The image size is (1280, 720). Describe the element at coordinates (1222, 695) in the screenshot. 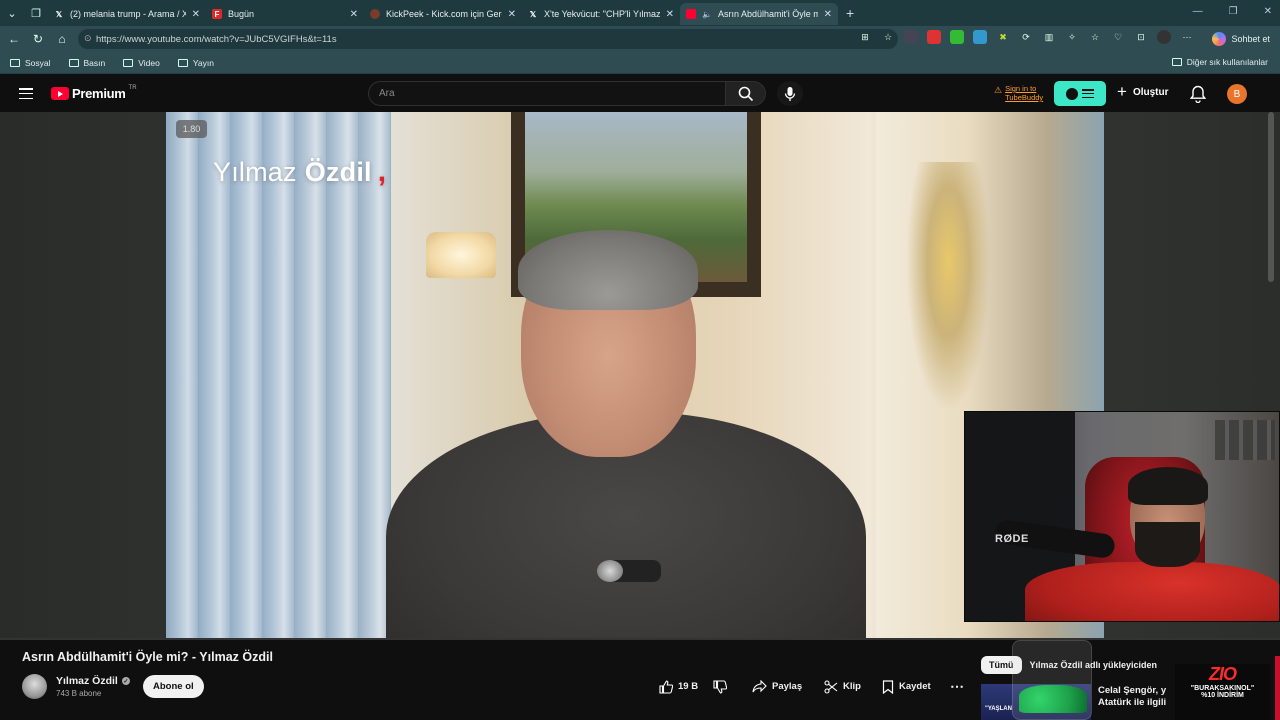

I see `promo-discount: %10 İNDİRİM` at that location.